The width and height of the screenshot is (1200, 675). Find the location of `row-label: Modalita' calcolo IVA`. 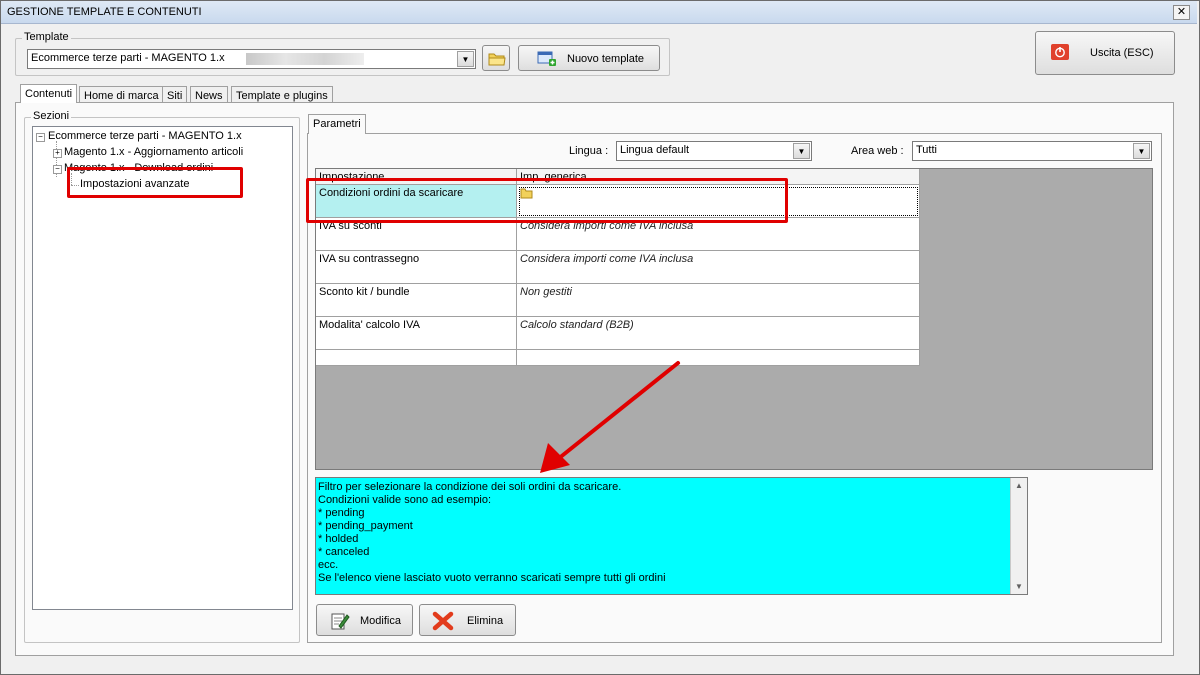

row-label: Modalita' calcolo IVA is located at coordinates (369, 325).